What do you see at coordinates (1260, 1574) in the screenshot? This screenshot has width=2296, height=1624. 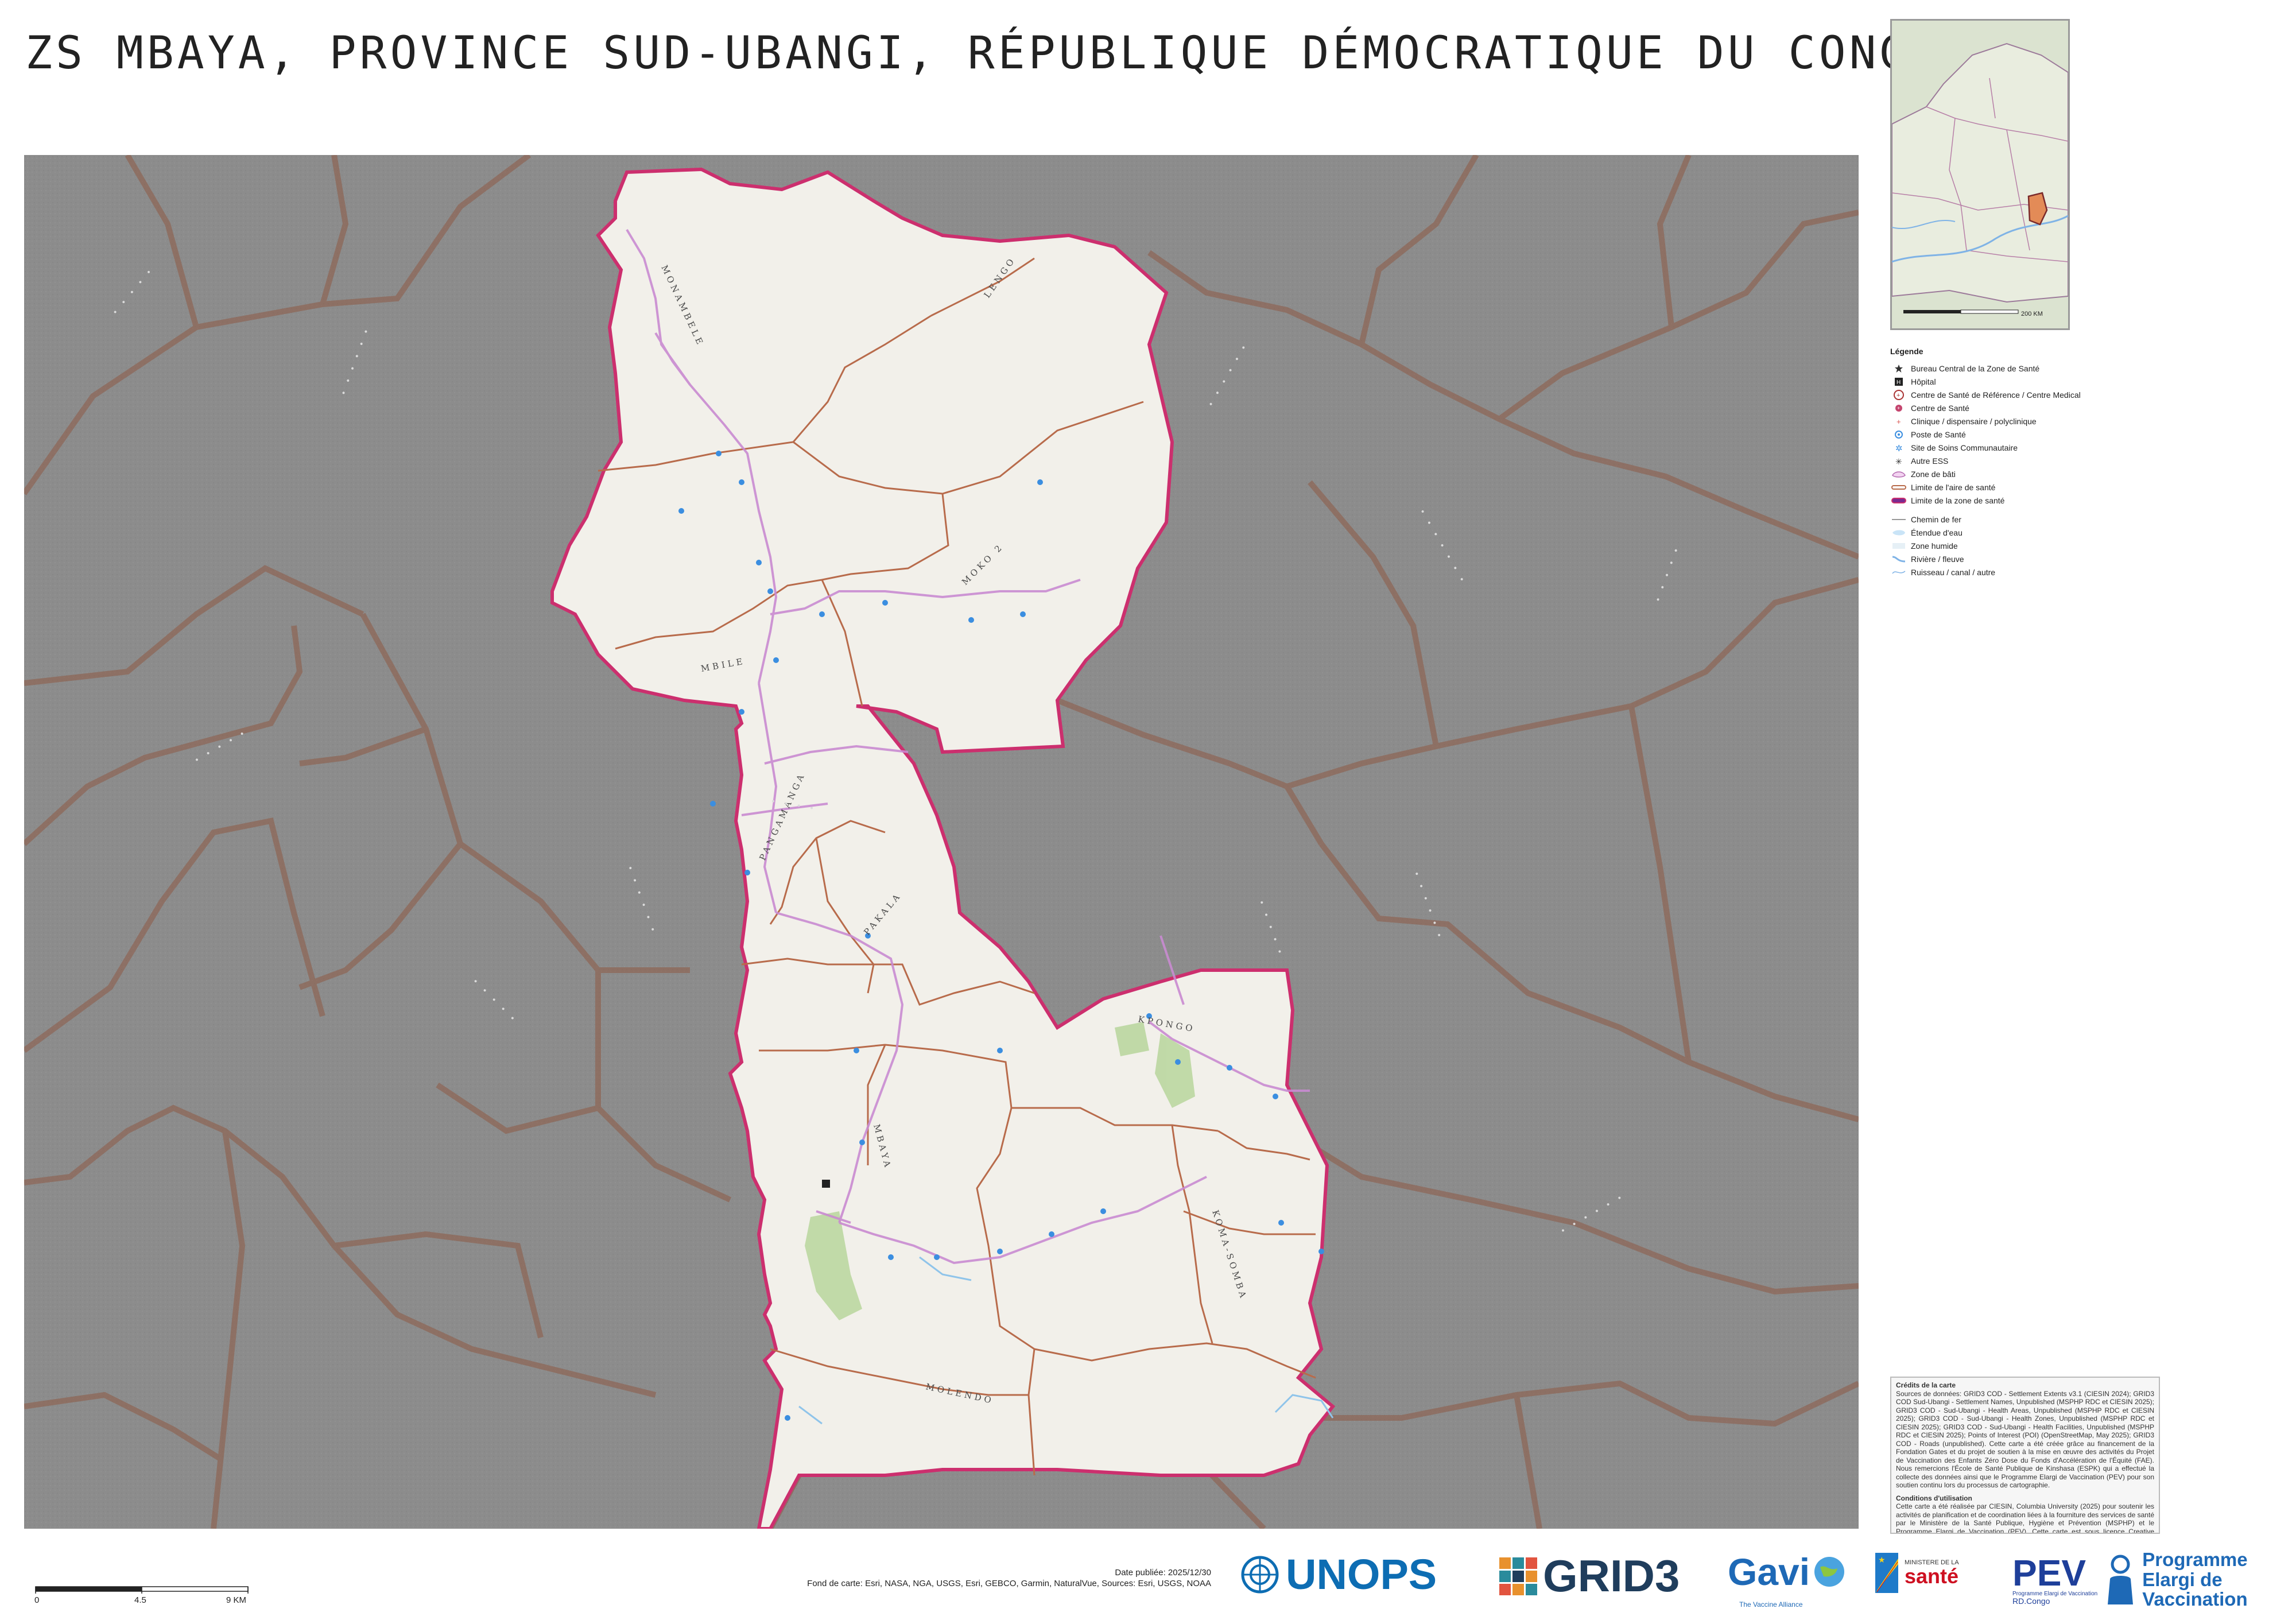 I see `un-emblem-icon` at bounding box center [1260, 1574].